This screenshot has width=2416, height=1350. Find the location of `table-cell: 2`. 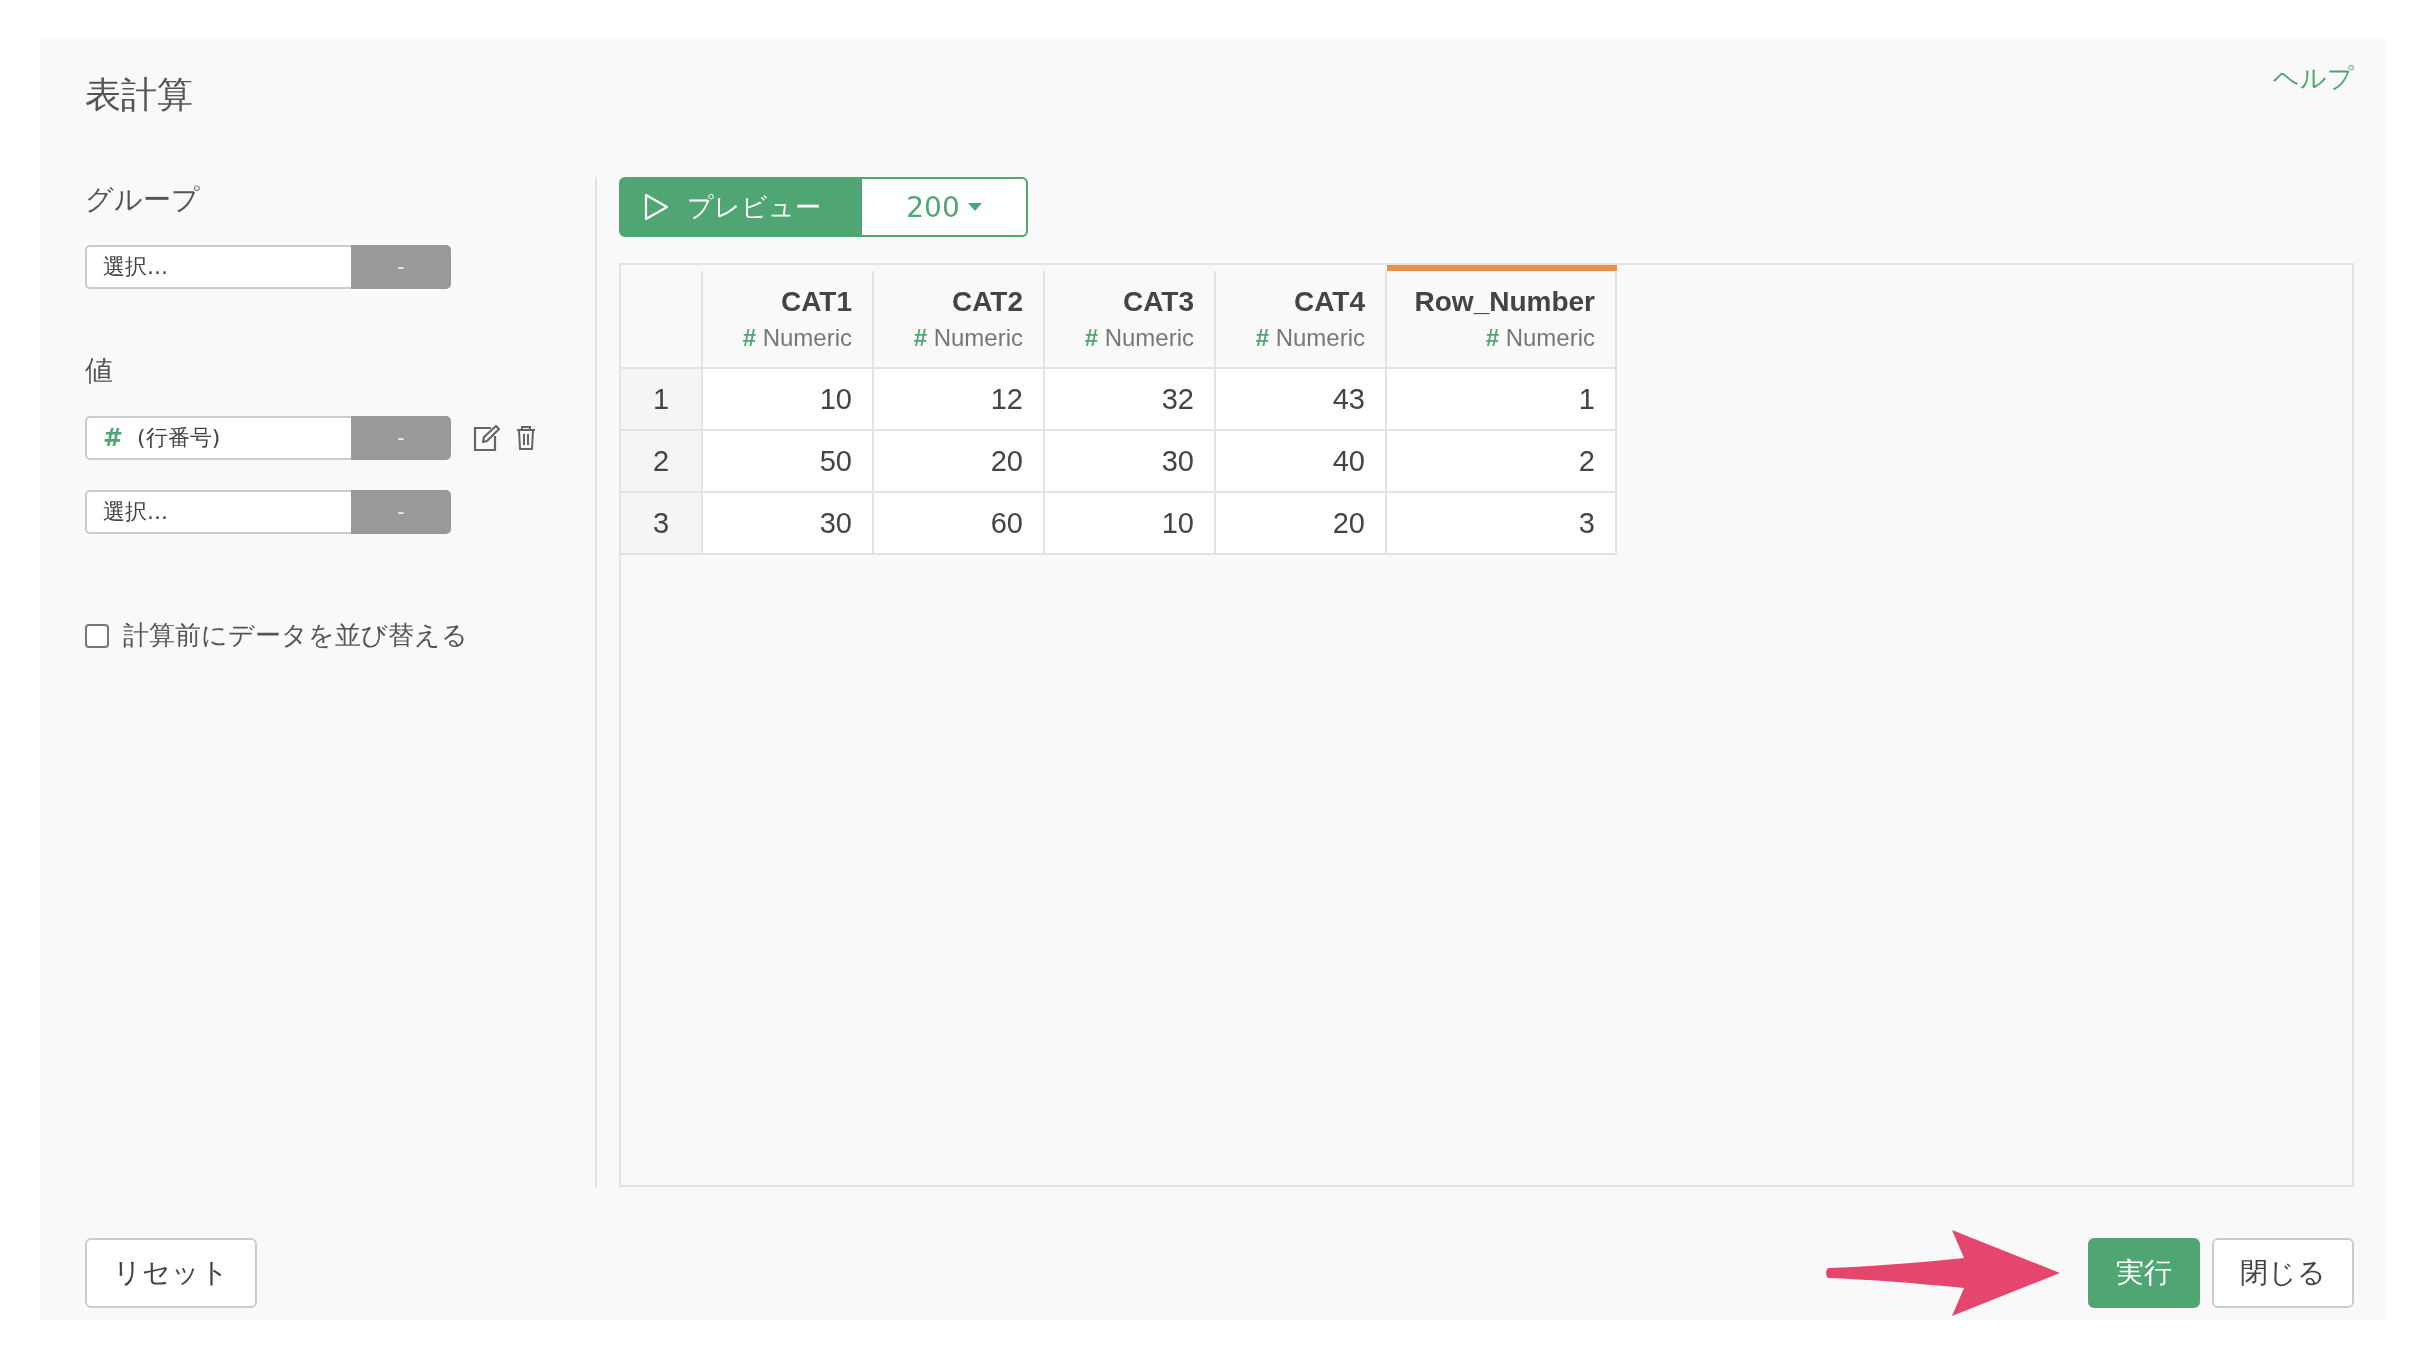

table-cell: 2 is located at coordinates (1501, 461).